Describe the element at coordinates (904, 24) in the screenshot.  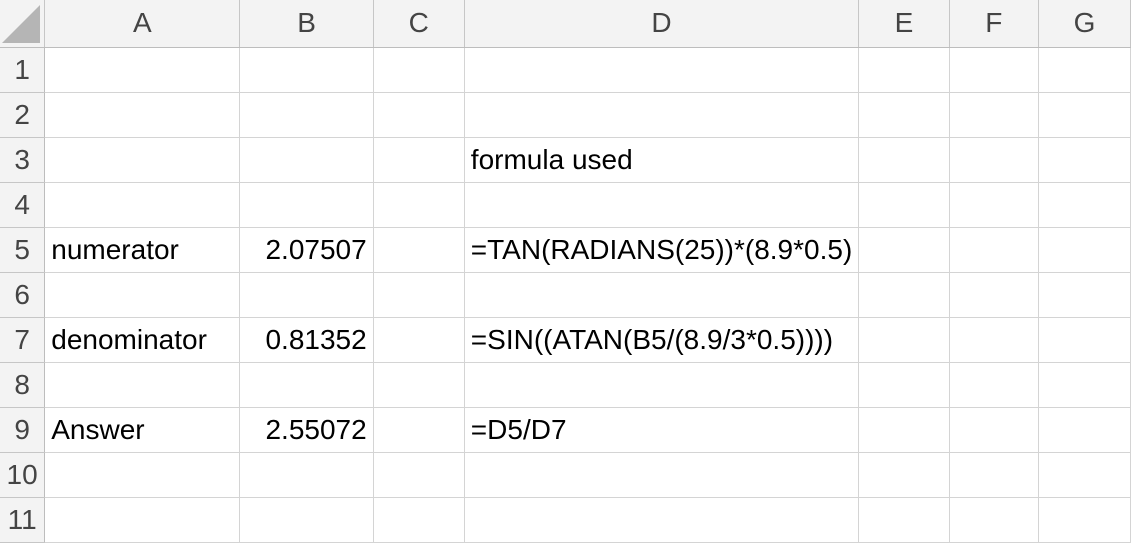
I see `column-header-e: E` at that location.